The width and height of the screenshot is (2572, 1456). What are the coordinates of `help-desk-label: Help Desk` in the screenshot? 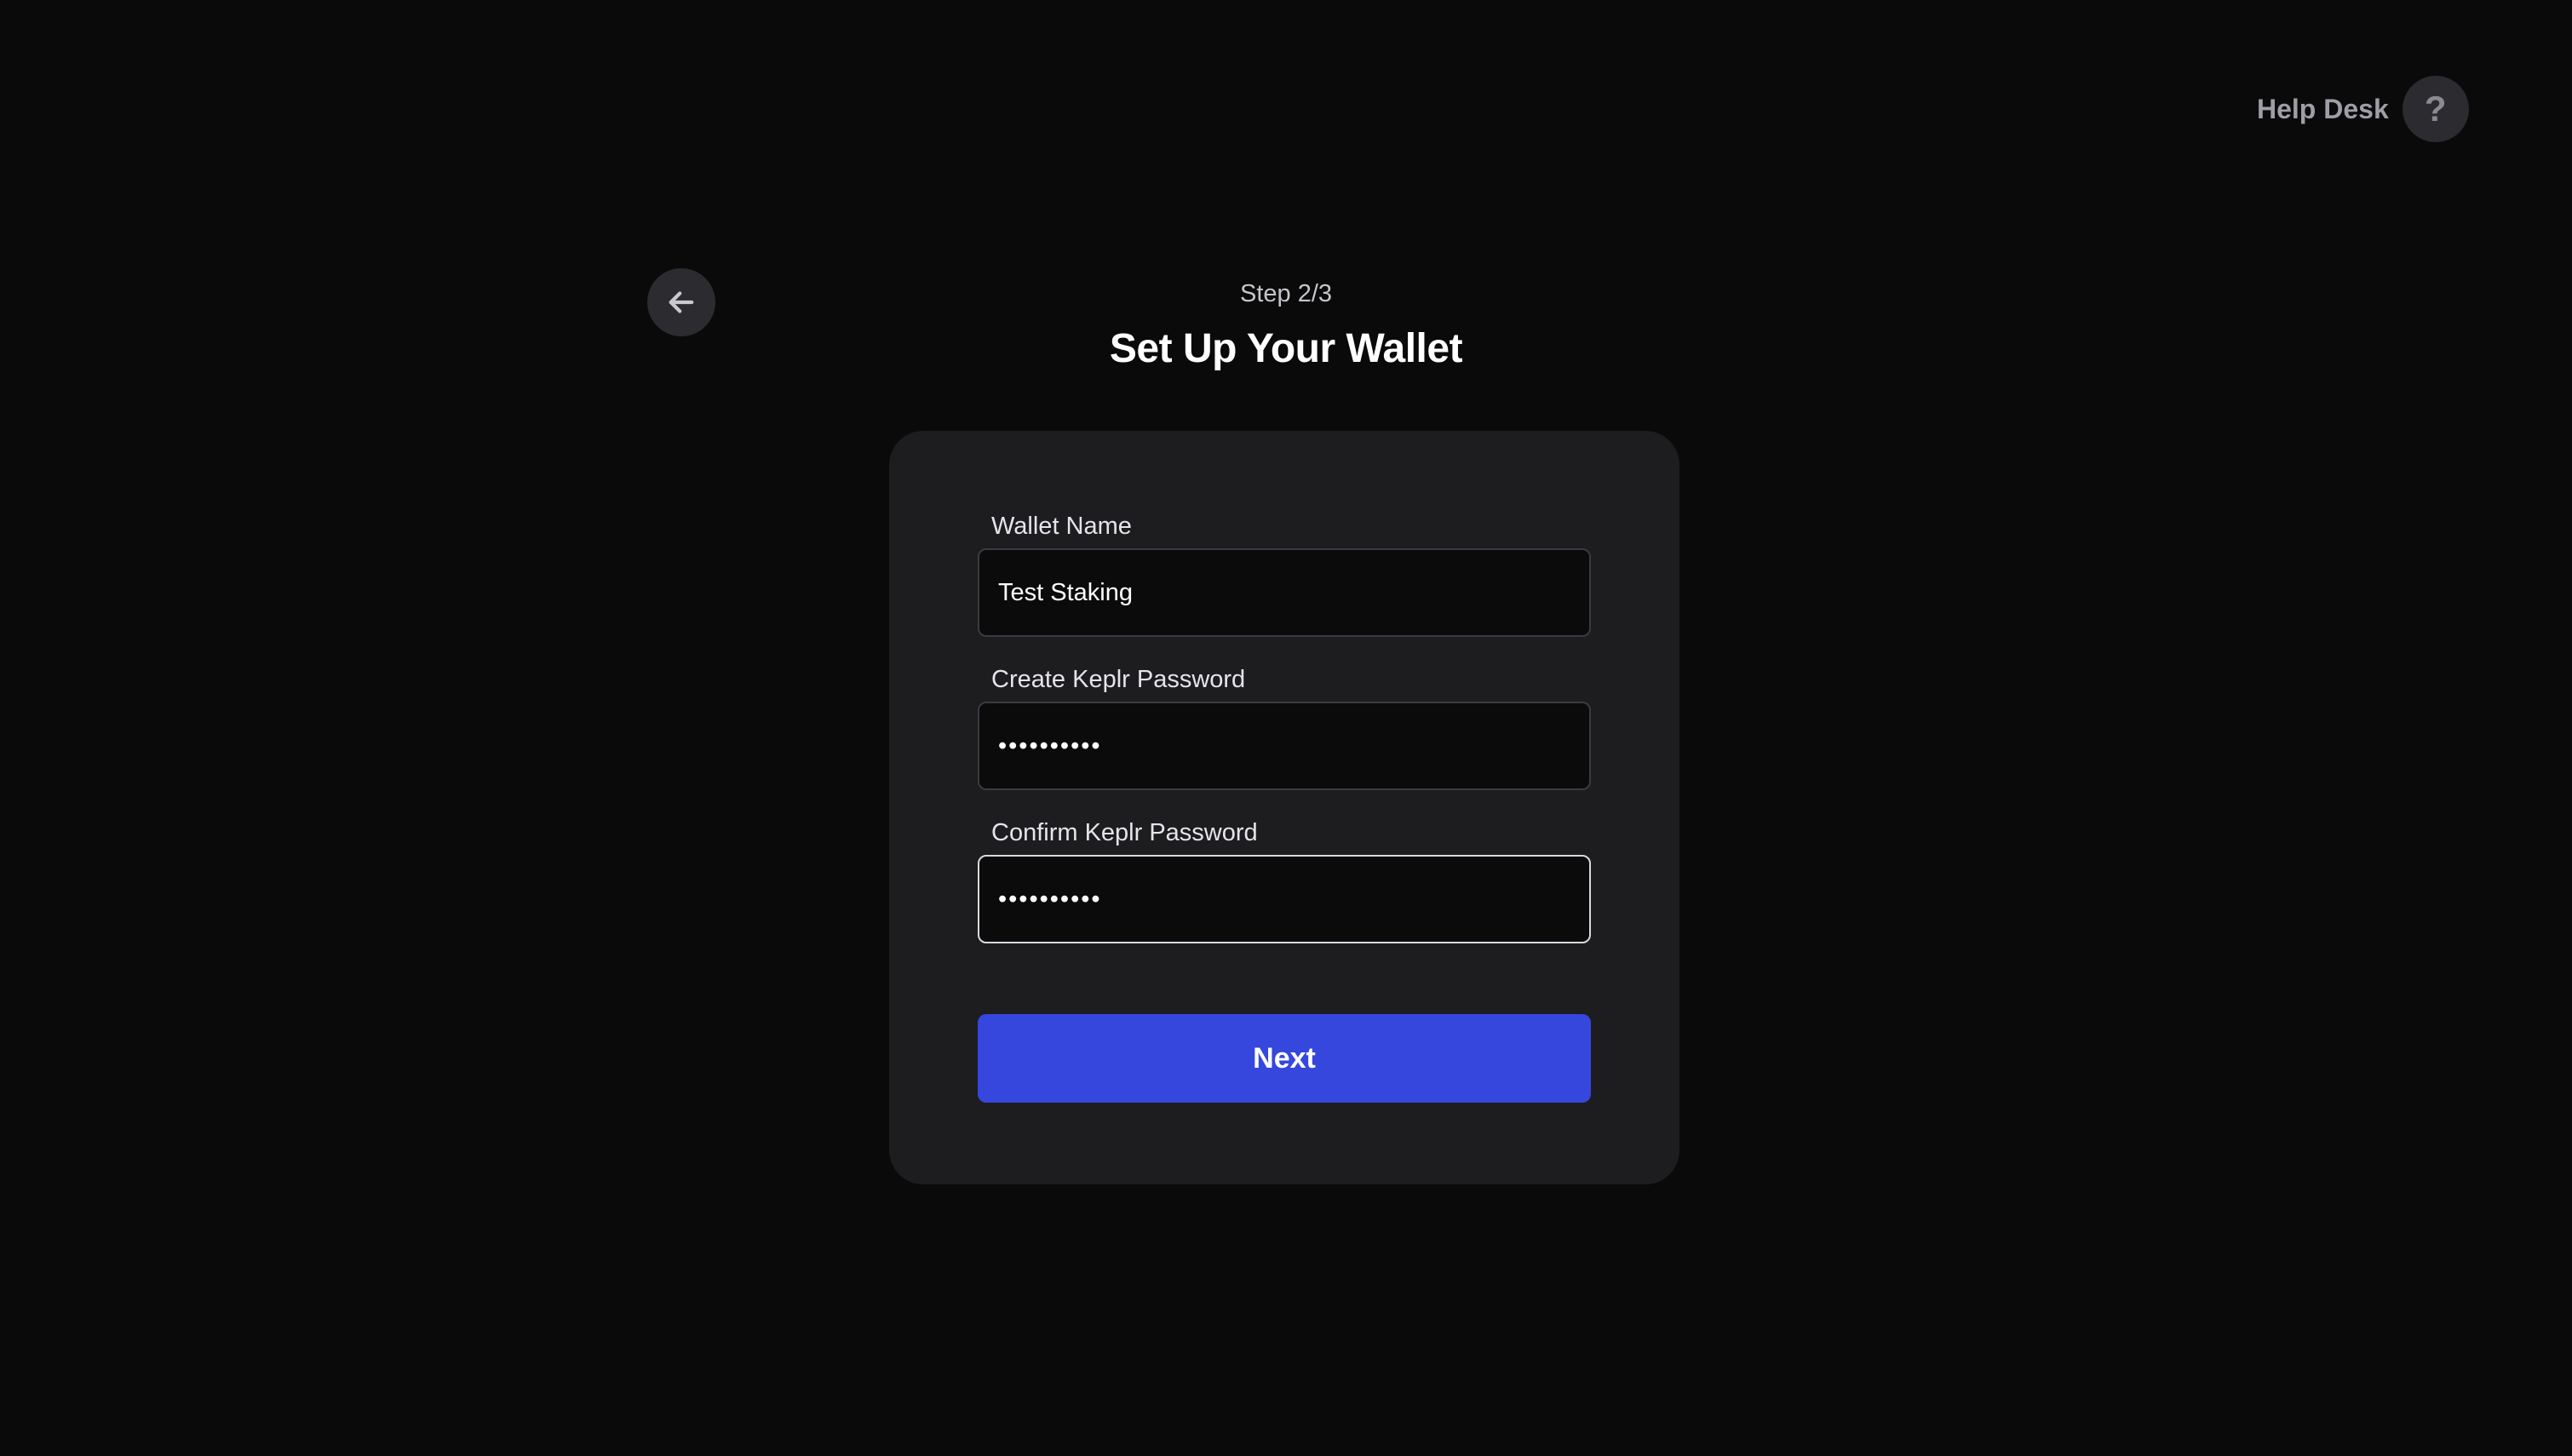 It's located at (2323, 109).